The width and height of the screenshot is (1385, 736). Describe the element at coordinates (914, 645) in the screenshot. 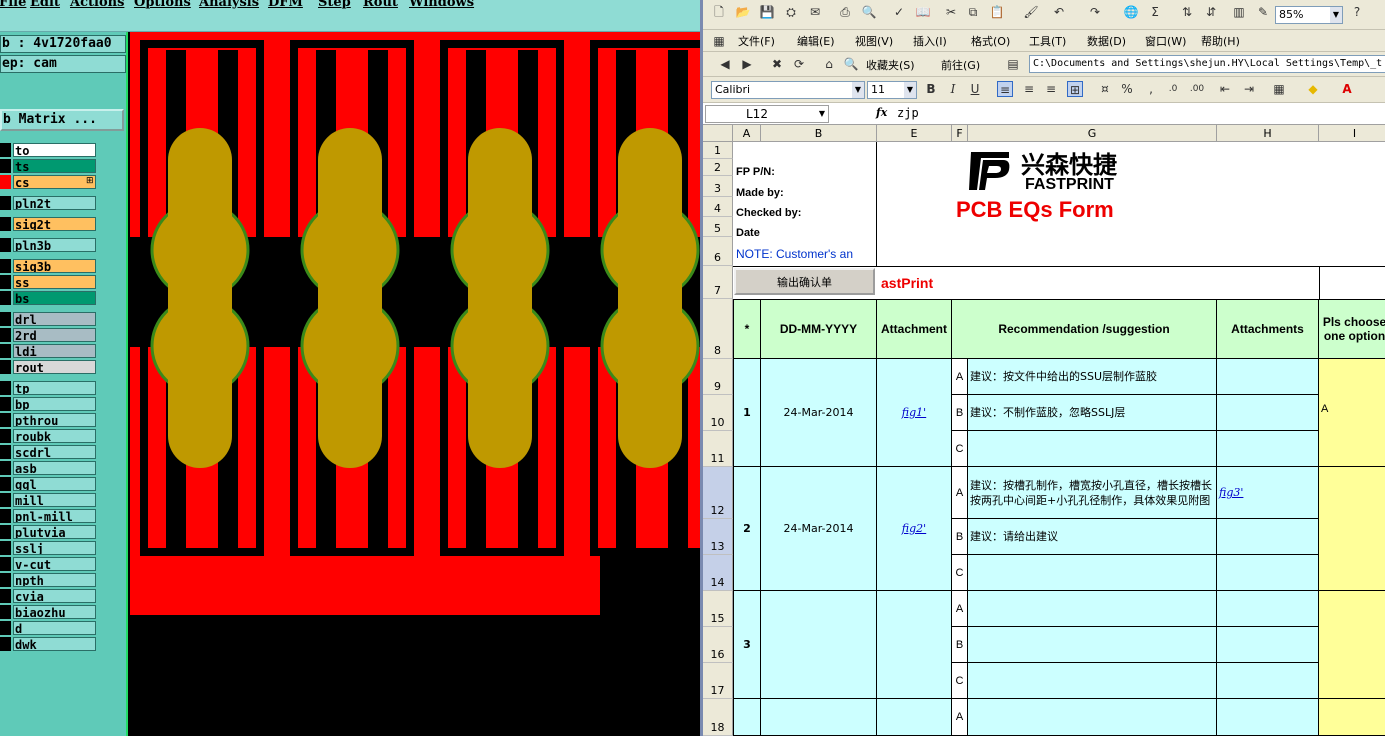

I see `item-attachment-cell` at that location.